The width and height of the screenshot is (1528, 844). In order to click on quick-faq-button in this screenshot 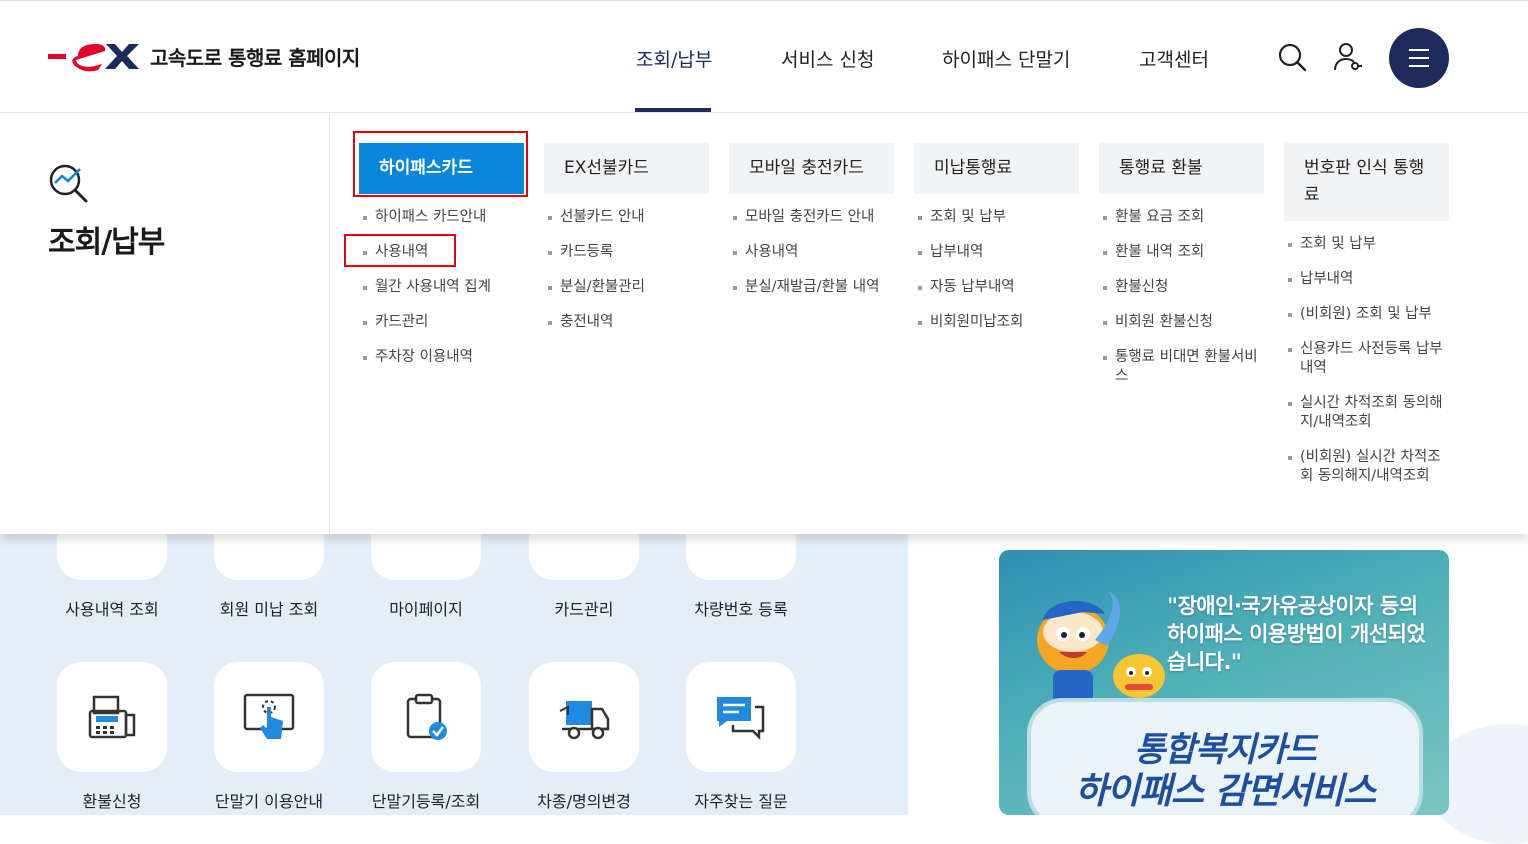, I will do `click(741, 717)`.